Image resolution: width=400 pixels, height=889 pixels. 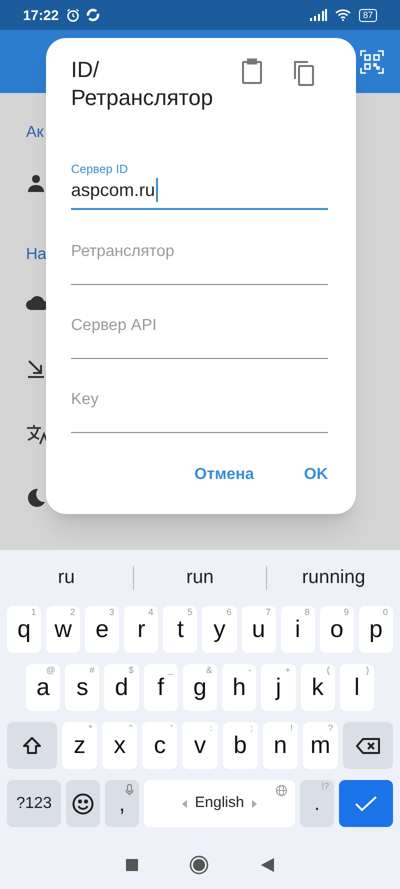 What do you see at coordinates (357, 687) in the screenshot?
I see `keyboard-key: l )` at bounding box center [357, 687].